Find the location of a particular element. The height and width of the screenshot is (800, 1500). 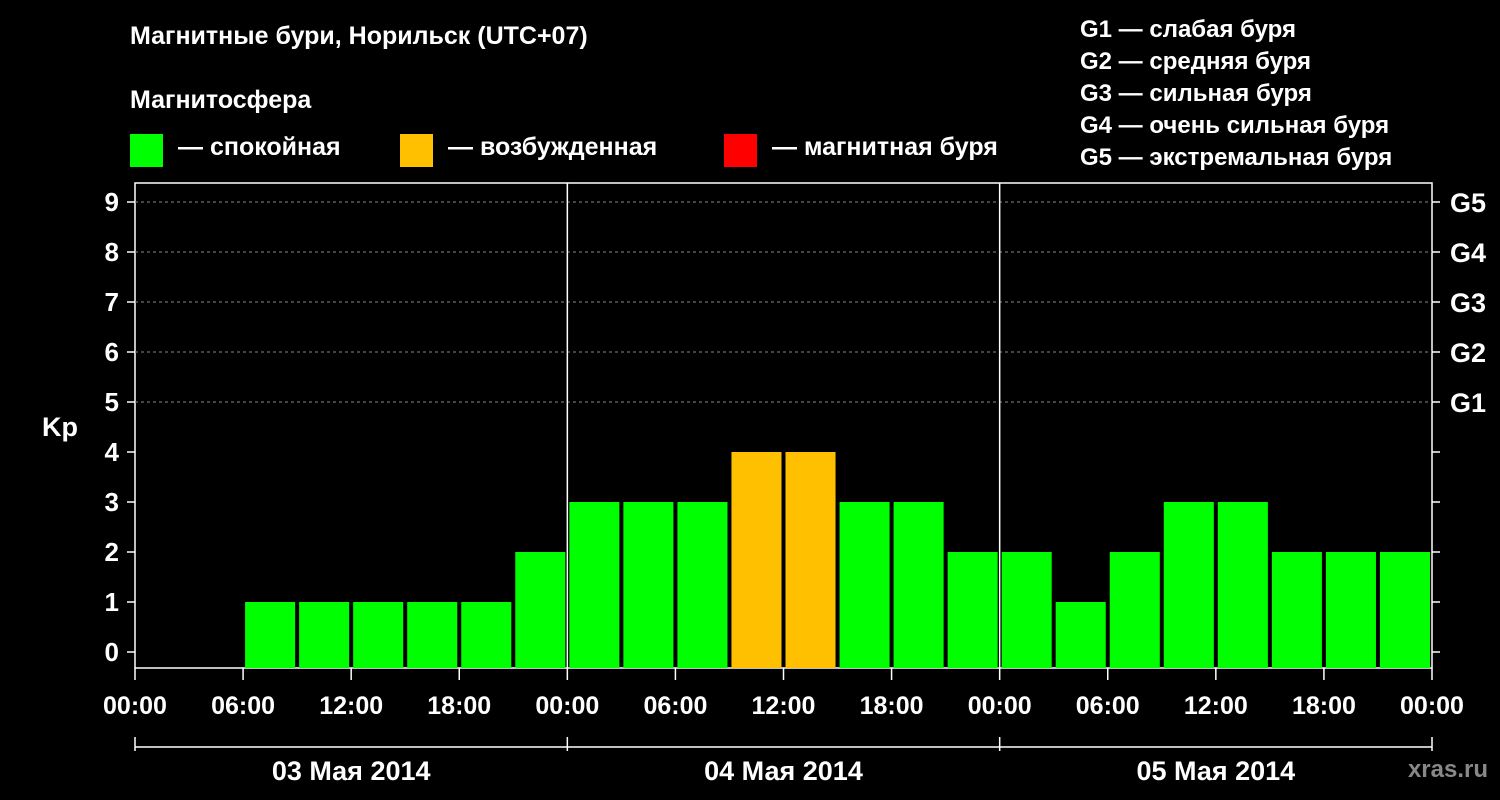

day-label: 03 Мая 2014 is located at coordinates (351, 771).